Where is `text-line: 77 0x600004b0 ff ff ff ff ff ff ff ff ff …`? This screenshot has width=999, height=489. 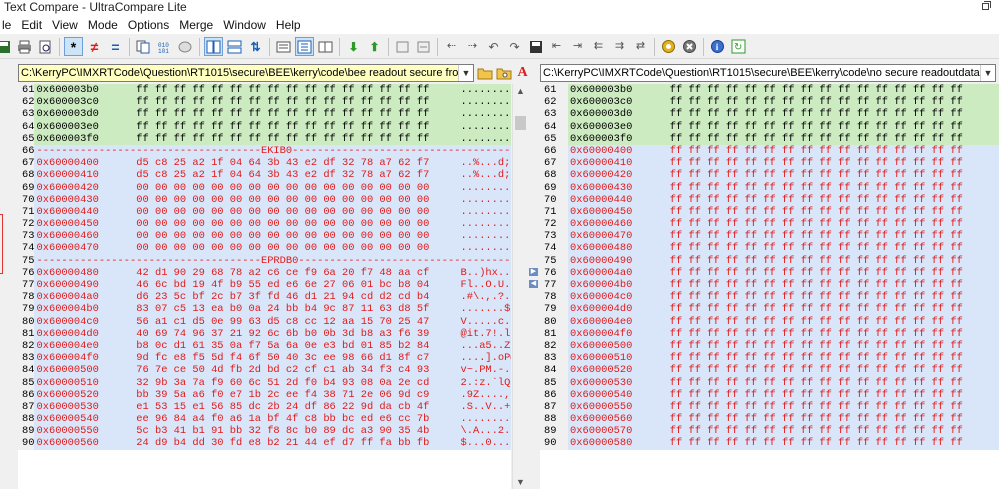 text-line: 77 0x600004b0 ff ff ff ff ff ff ff ff ff … is located at coordinates (769, 285).